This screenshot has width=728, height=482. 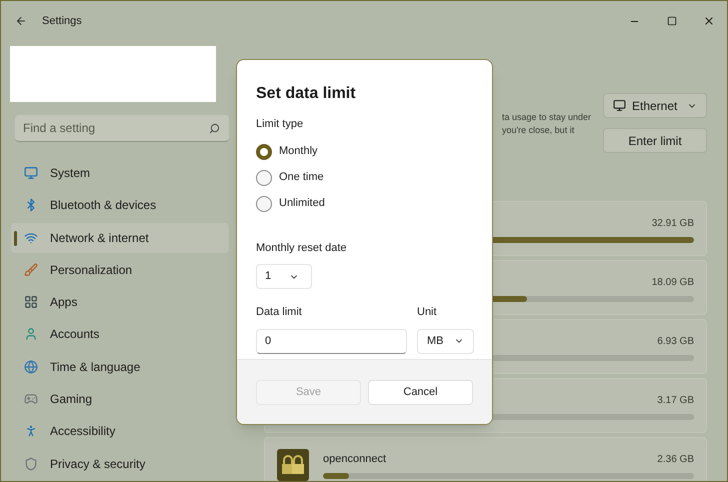 What do you see at coordinates (364, 203) in the screenshot?
I see `radio-option: Unlimited` at bounding box center [364, 203].